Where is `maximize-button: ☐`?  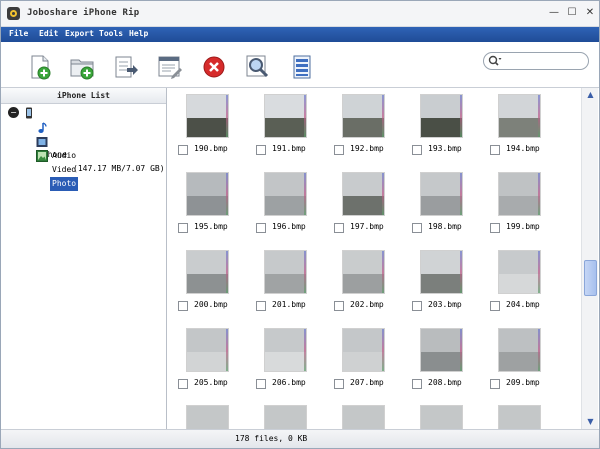 maximize-button: ☐ is located at coordinates (572, 14).